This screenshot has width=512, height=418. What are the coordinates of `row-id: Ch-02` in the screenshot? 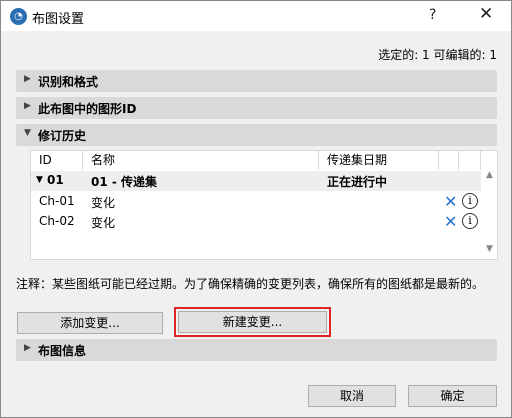 It's located at (57, 221).